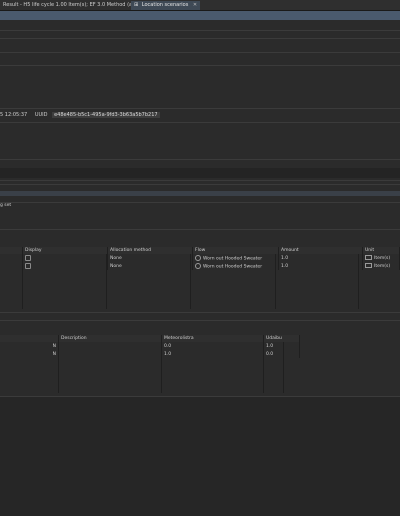 The width and height of the screenshot is (400, 516). I want to click on column-header-display: Display, so click(65, 250).